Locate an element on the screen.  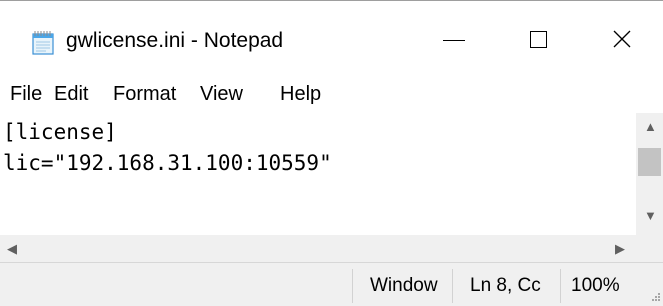
minimize-icon is located at coordinates (454, 40).